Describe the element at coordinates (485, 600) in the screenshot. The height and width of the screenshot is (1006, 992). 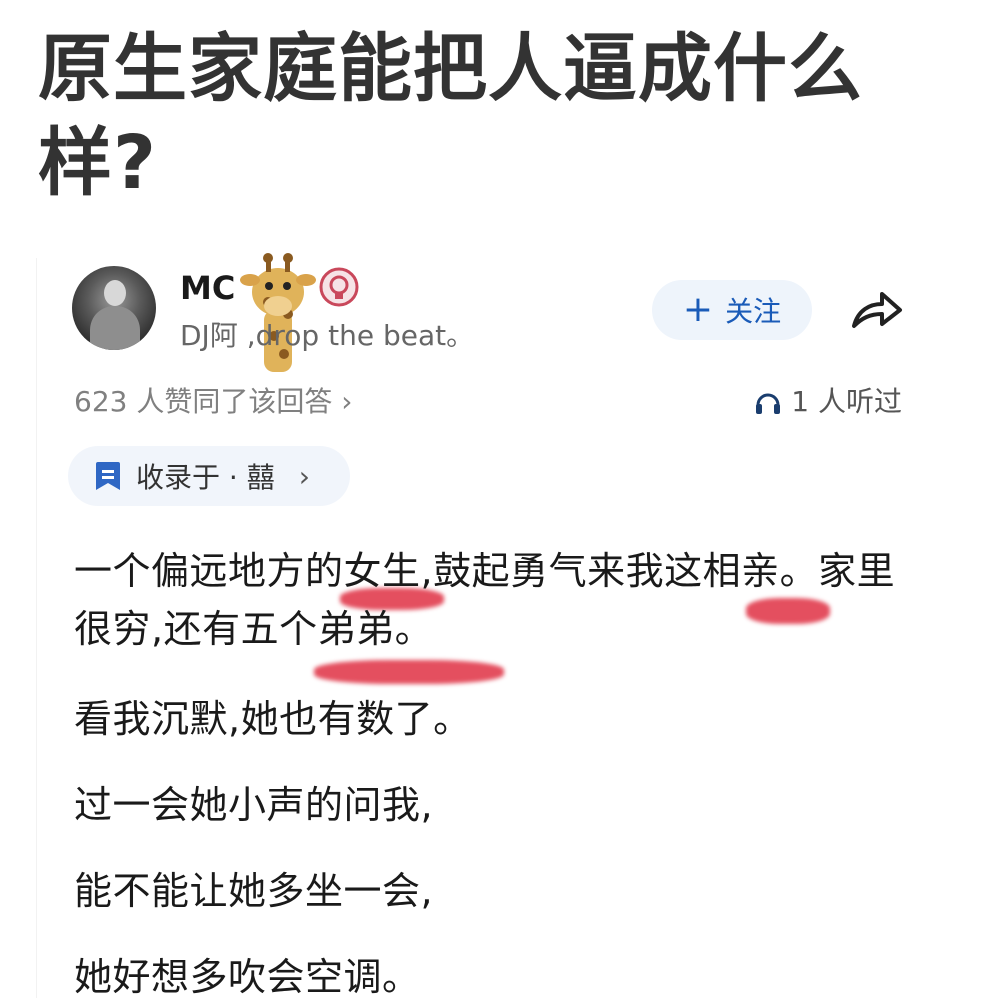
I see `answer-paragraph: 一个偏远地方的女生,鼓起勇气来我这相亲。家里很穷,还有五个弟弟。` at that location.